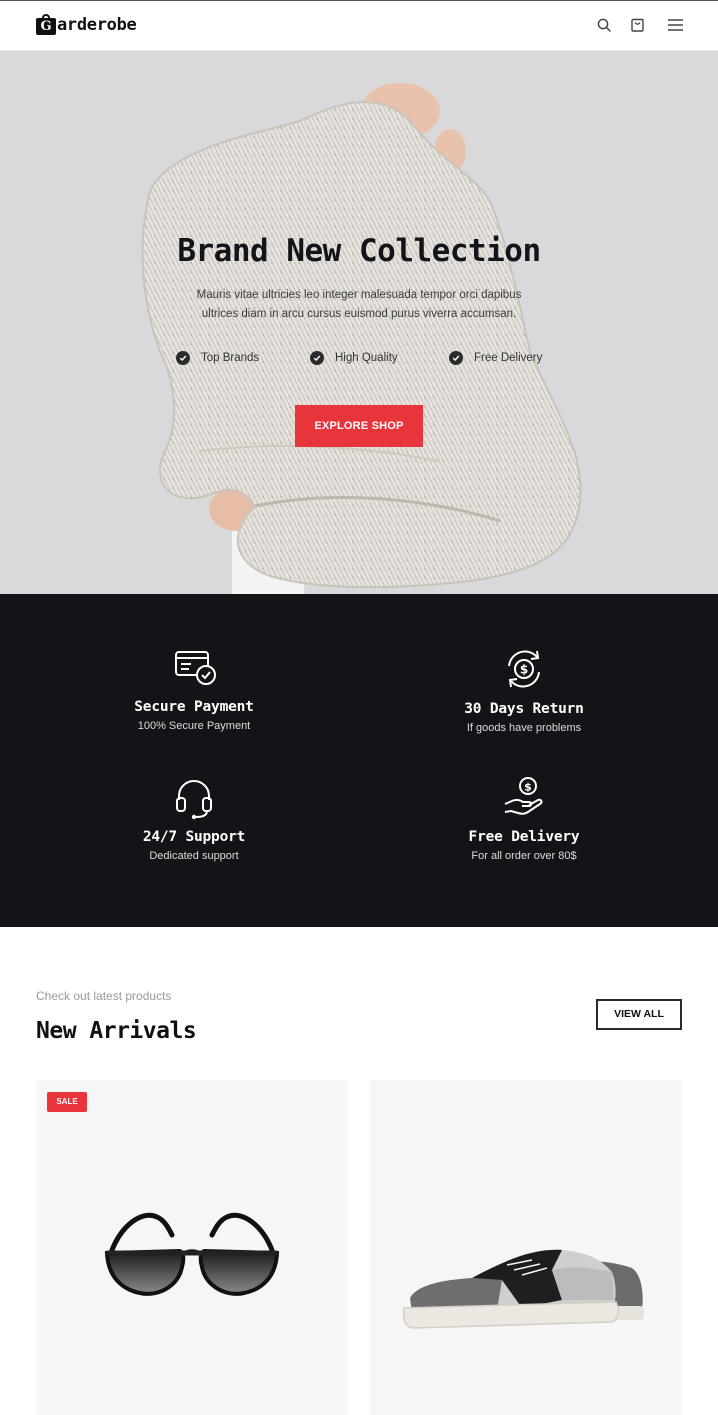  What do you see at coordinates (508, 358) in the screenshot?
I see `feature-label: Free Delivery` at bounding box center [508, 358].